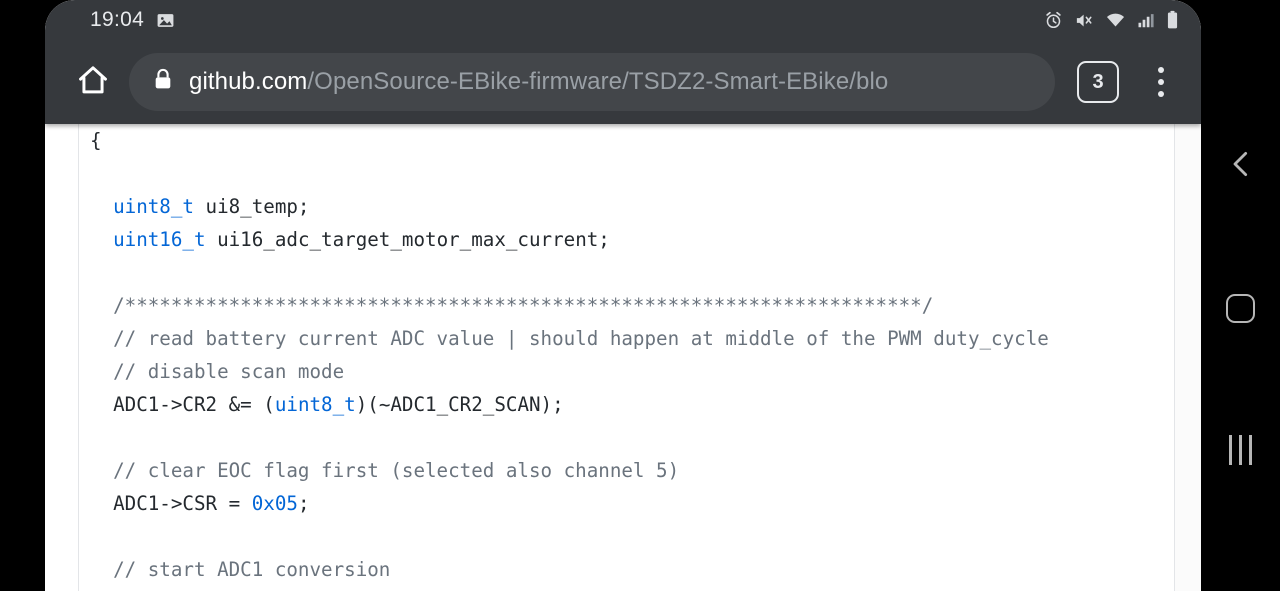 The width and height of the screenshot is (1280, 591). Describe the element at coordinates (1146, 20) in the screenshot. I see `signal-icon` at that location.